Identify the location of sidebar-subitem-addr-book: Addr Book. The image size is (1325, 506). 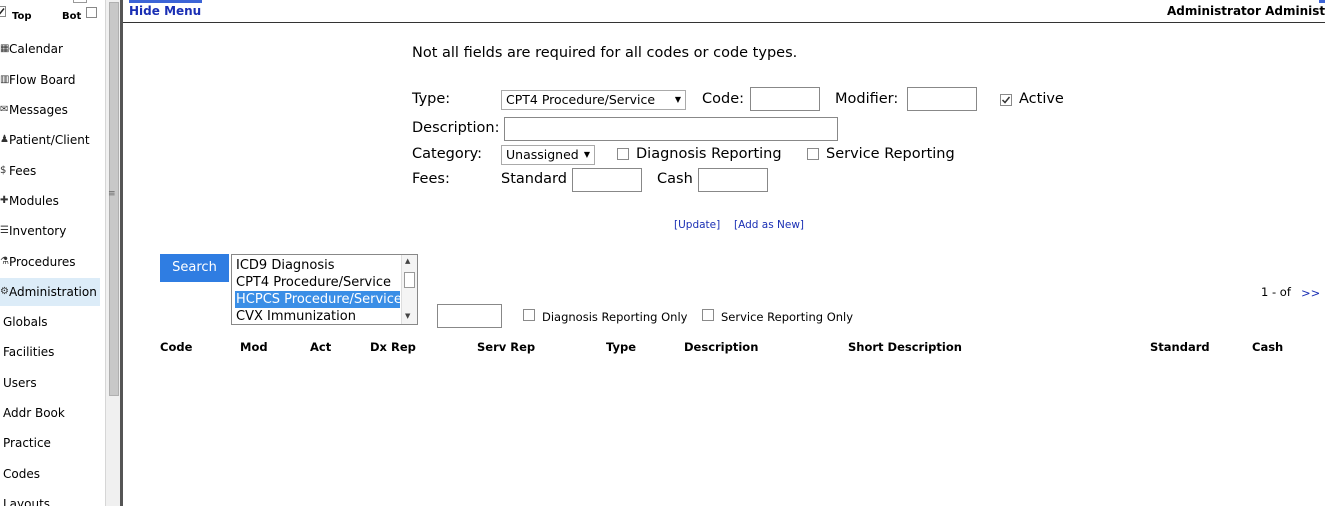
(50, 413).